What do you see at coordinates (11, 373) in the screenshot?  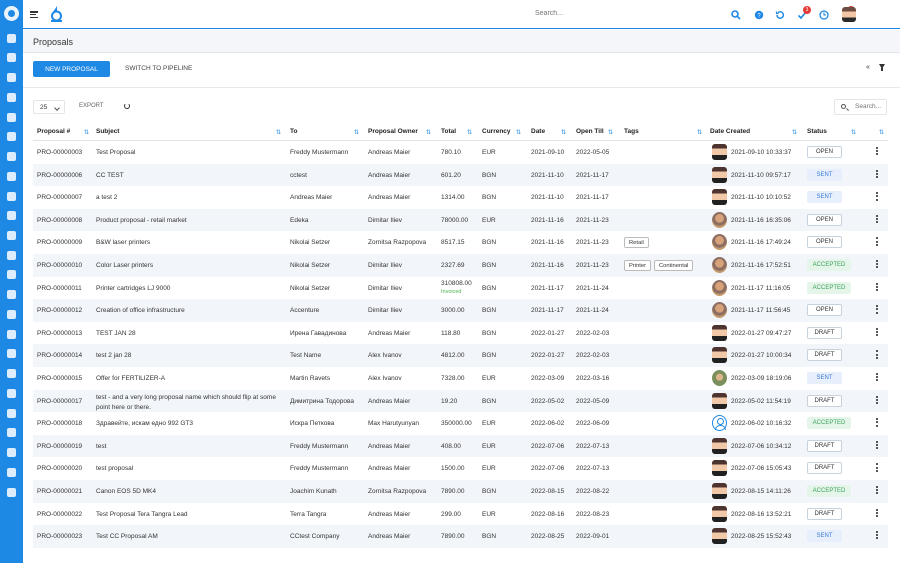 I see `contacts-icon` at bounding box center [11, 373].